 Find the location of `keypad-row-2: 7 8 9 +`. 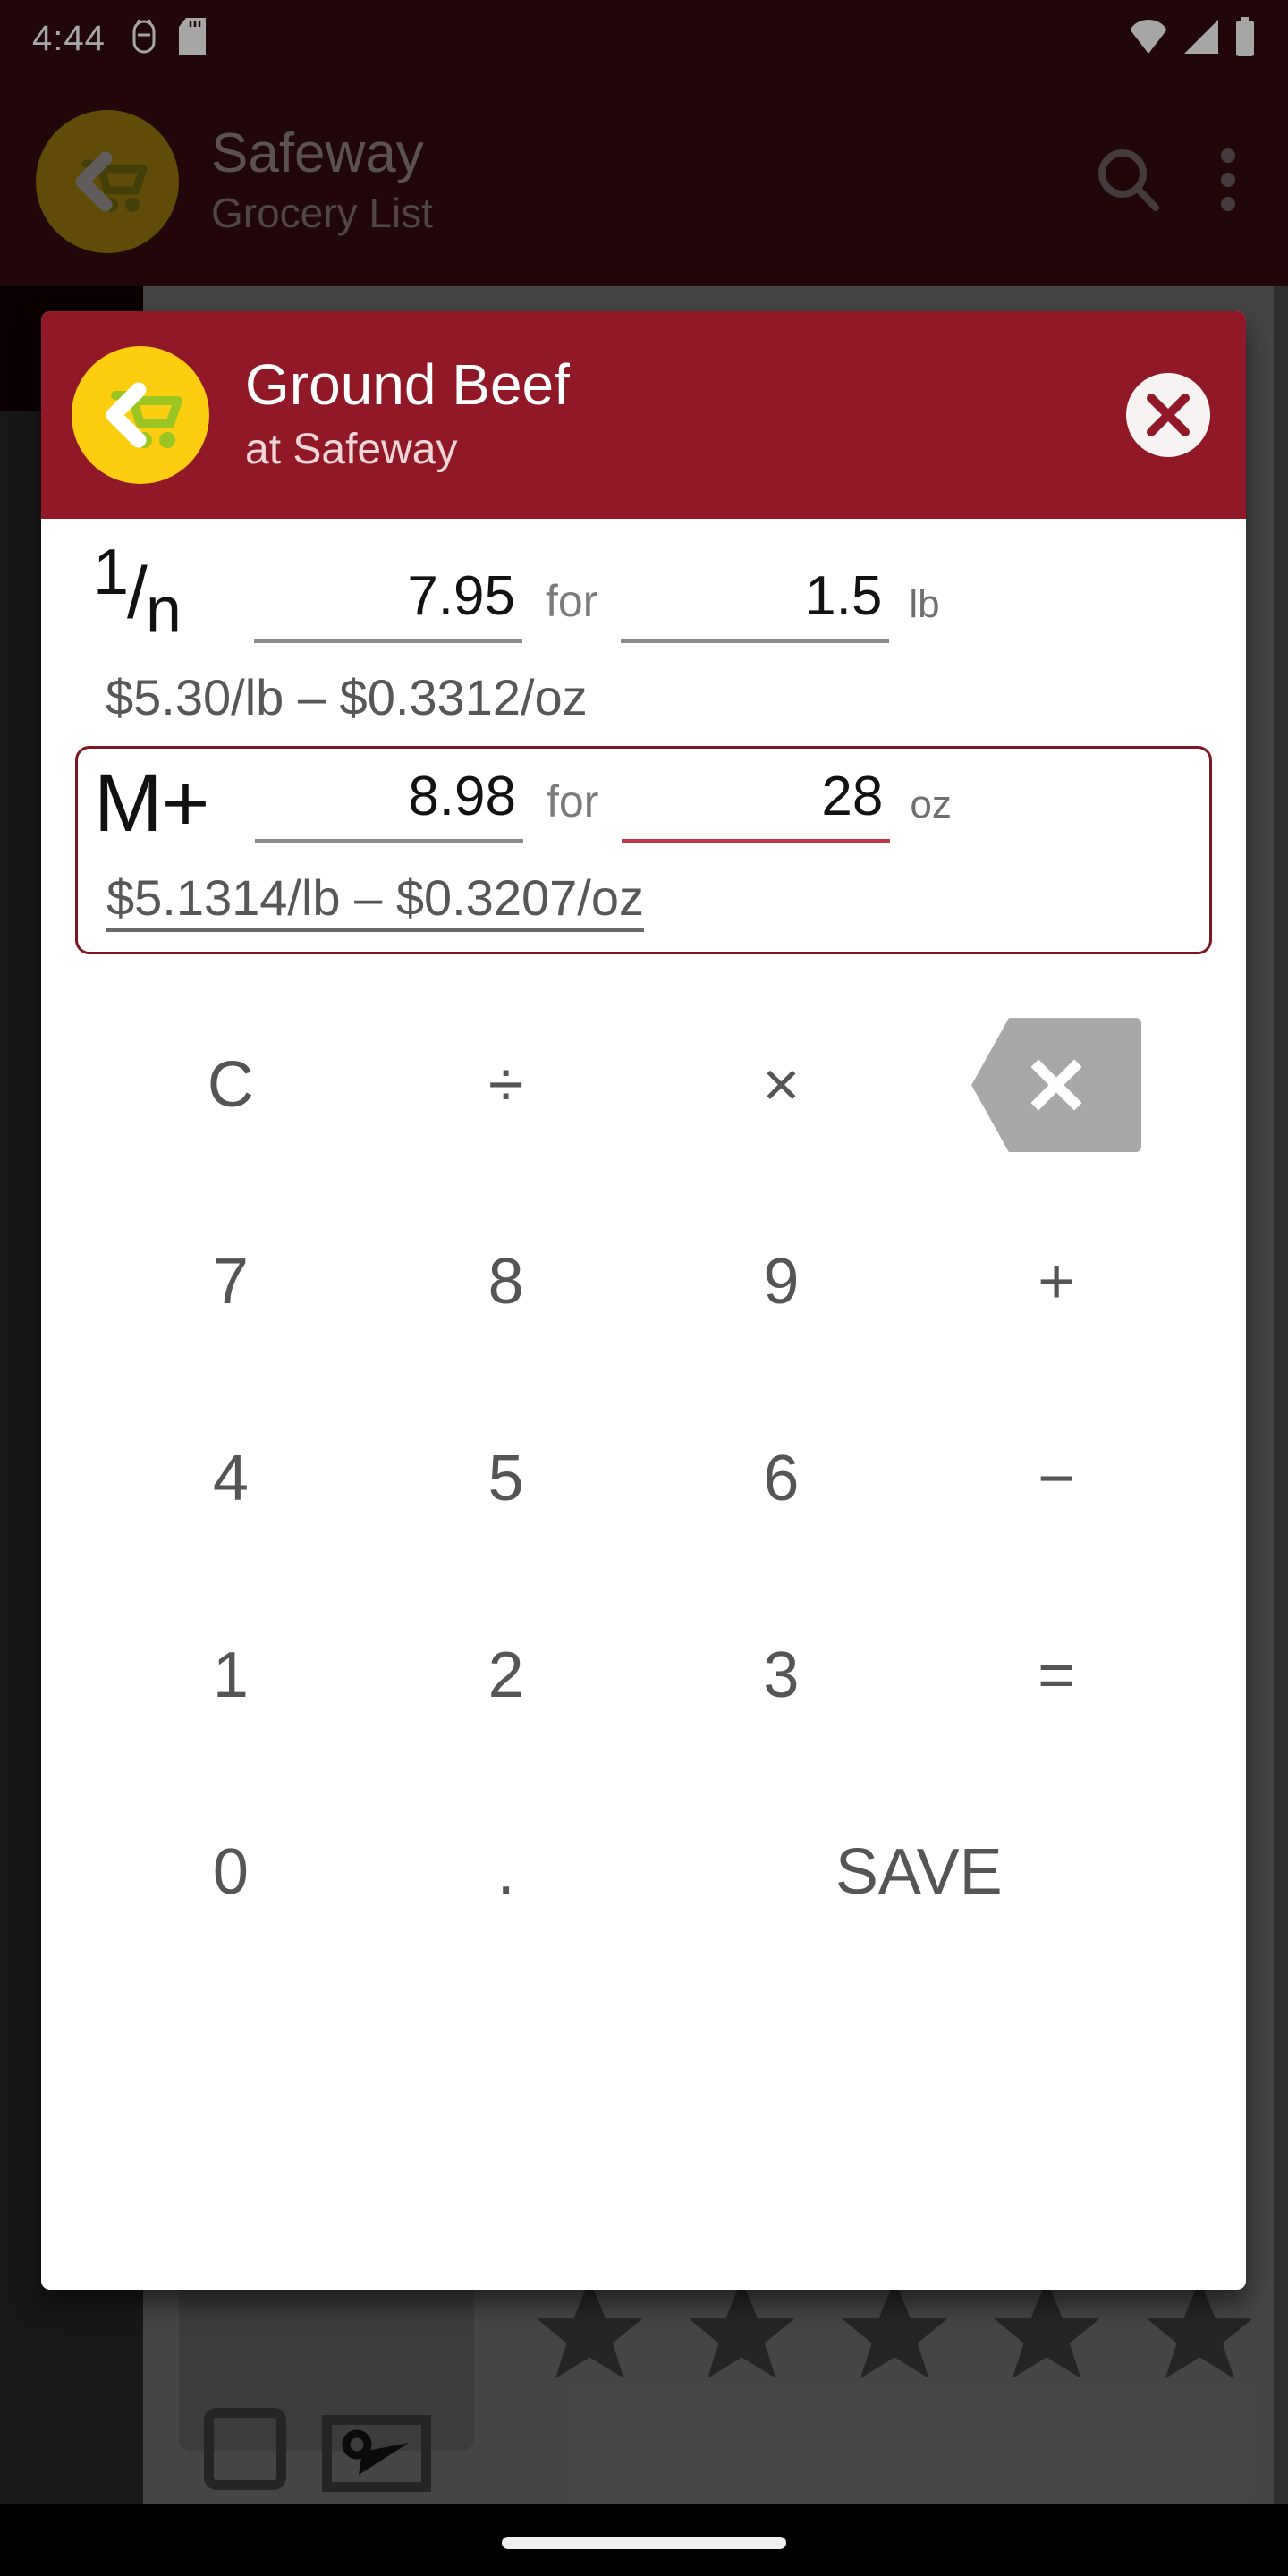

keypad-row-2: 7 8 9 + is located at coordinates (643, 1281).